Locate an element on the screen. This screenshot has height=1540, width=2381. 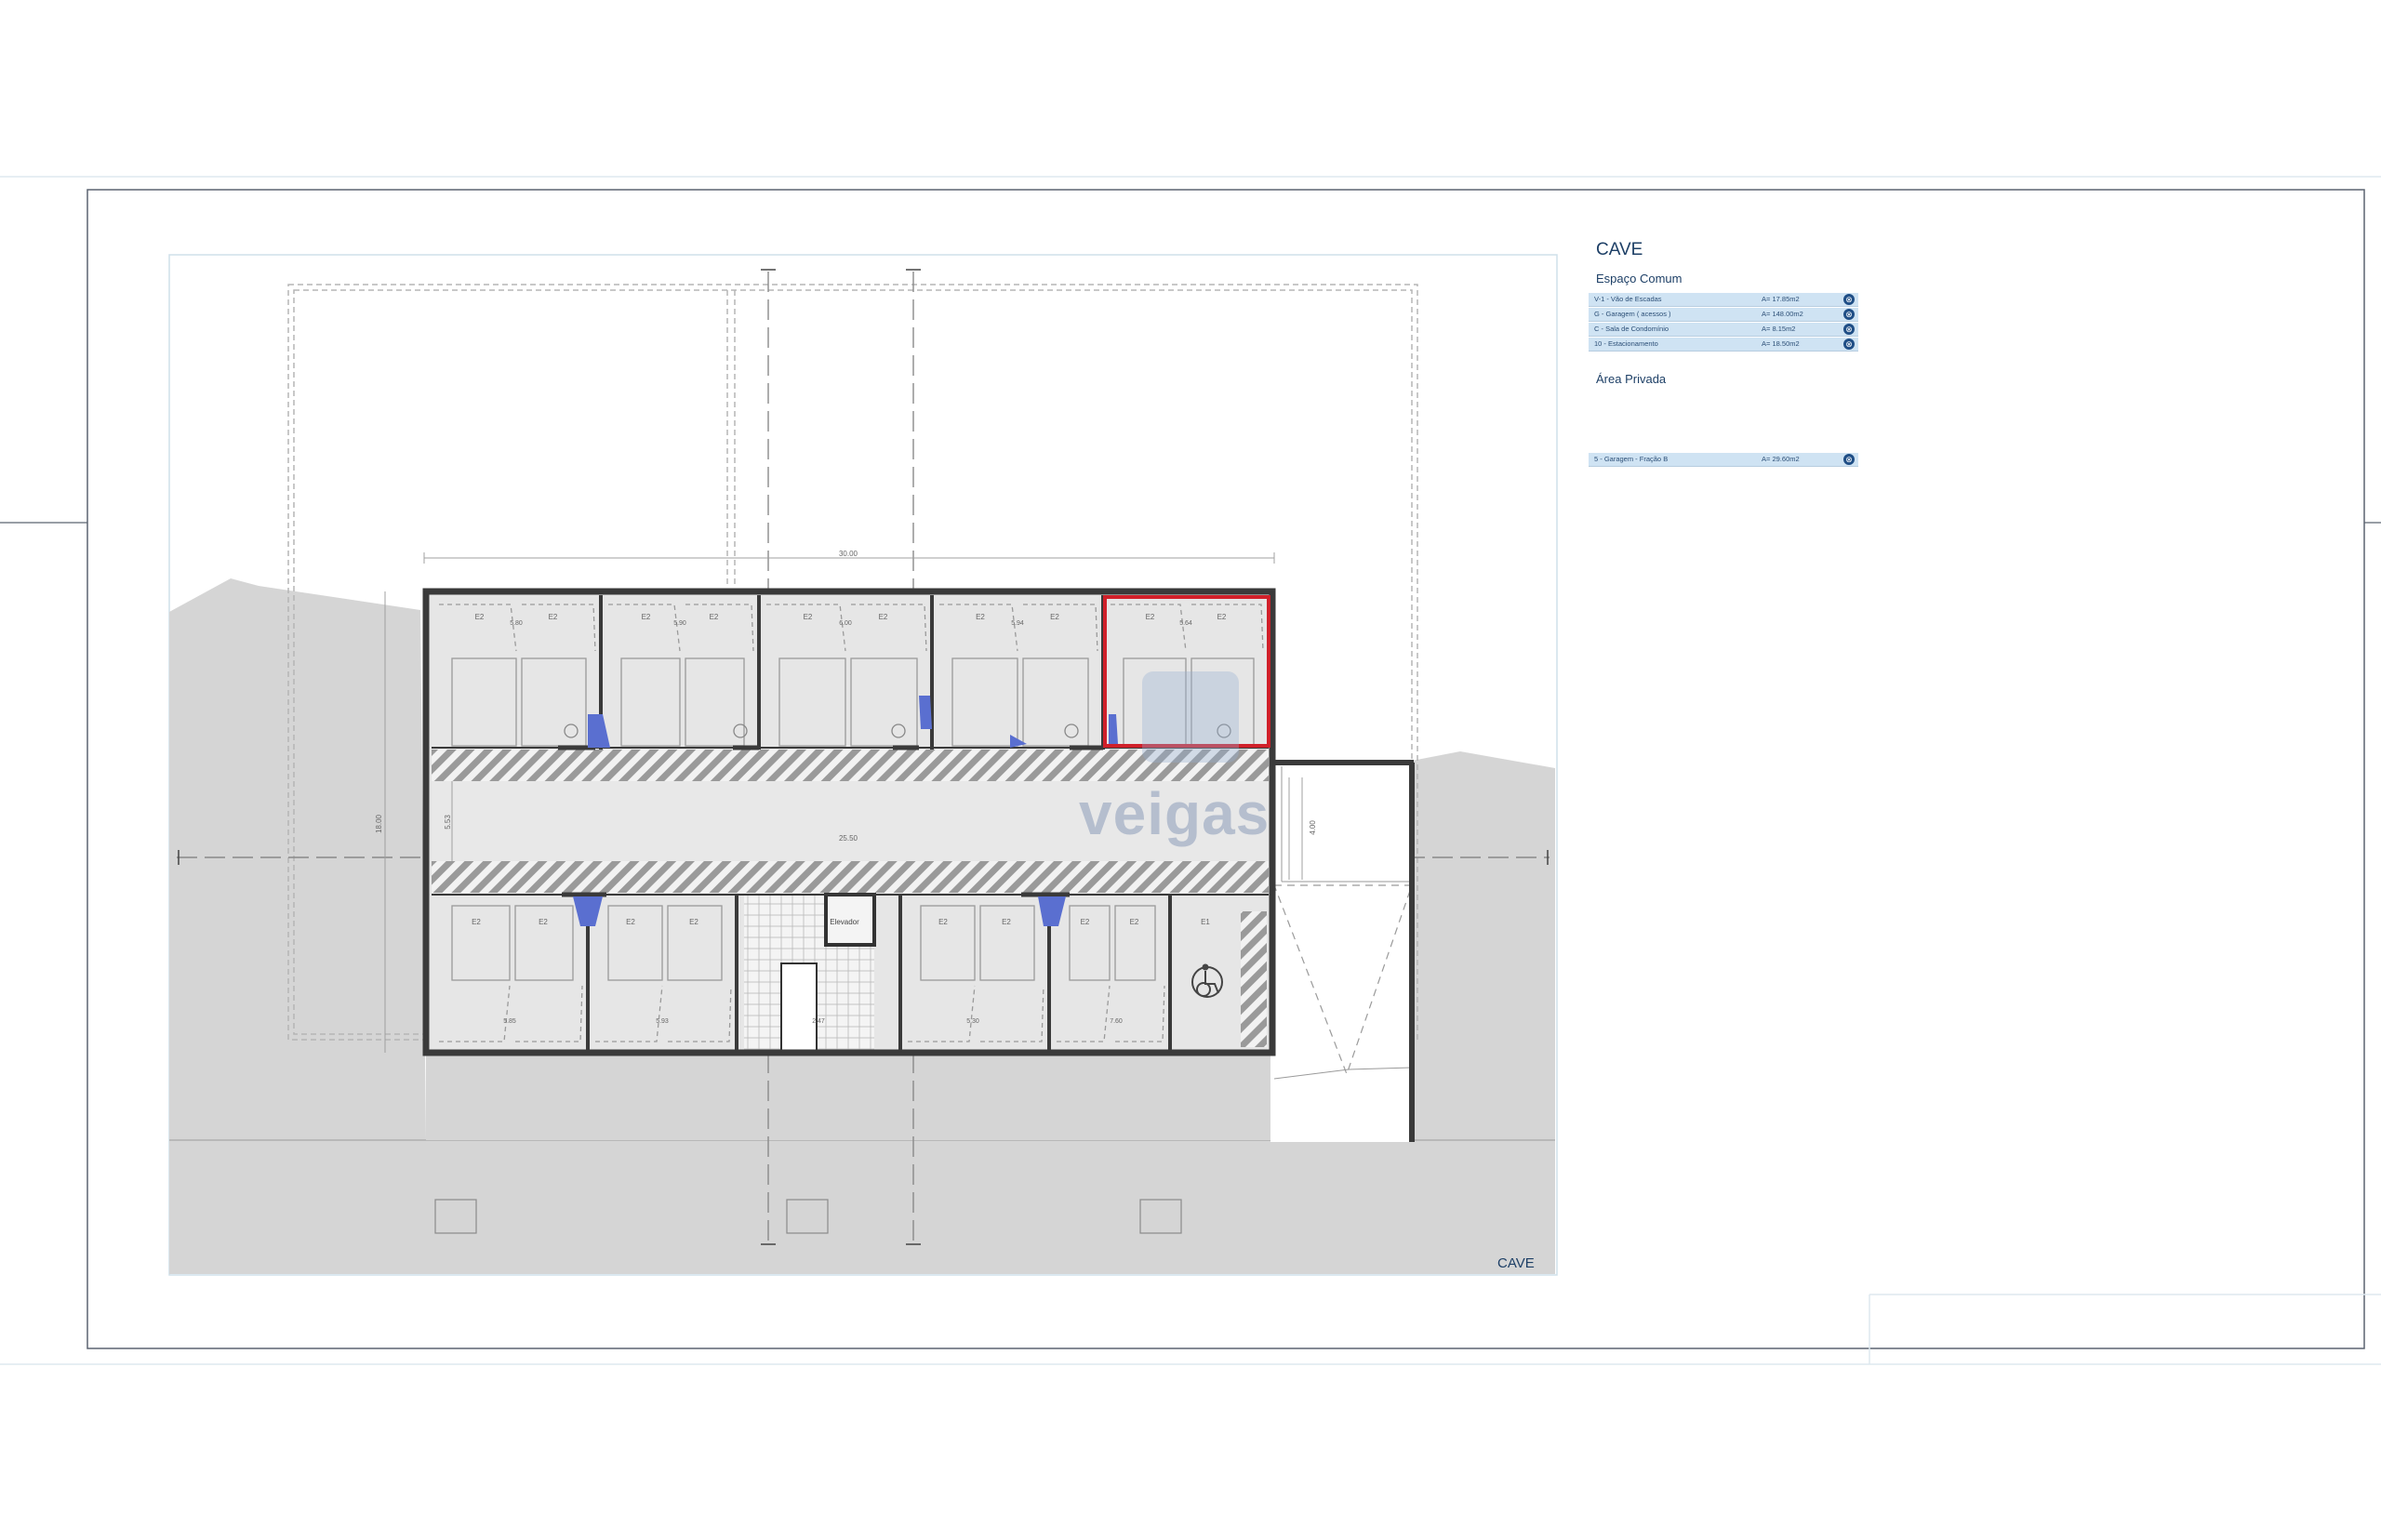
row-area: A= 148.00m2 is located at coordinates (1782, 314).